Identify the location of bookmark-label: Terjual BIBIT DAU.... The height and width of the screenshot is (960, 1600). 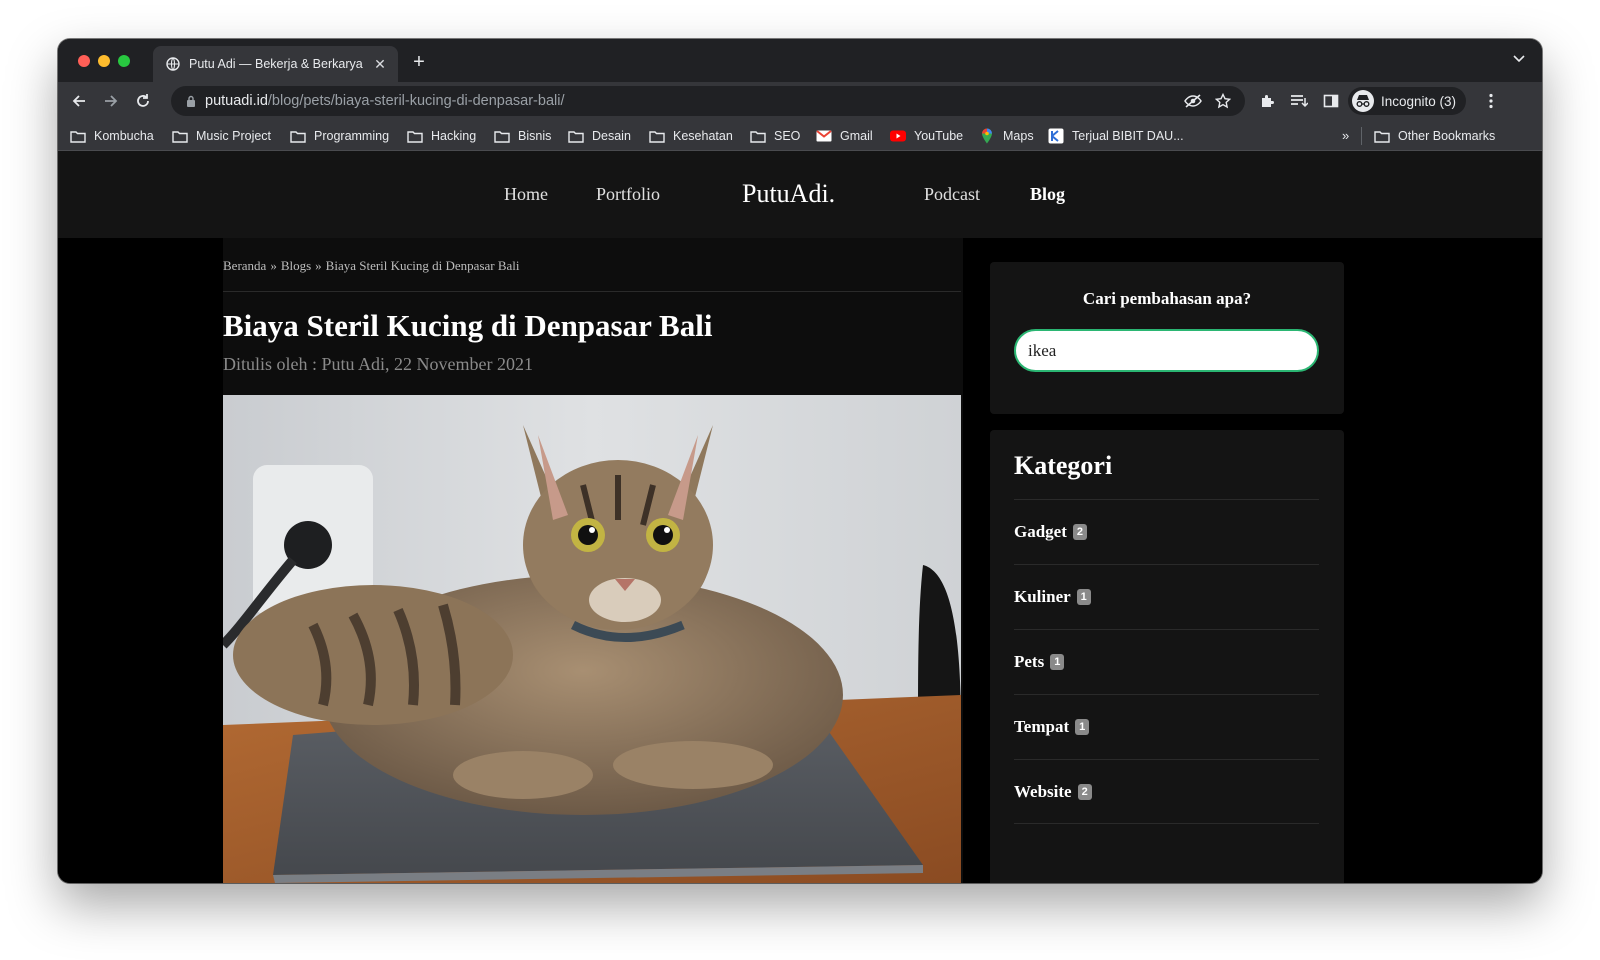
(1128, 136).